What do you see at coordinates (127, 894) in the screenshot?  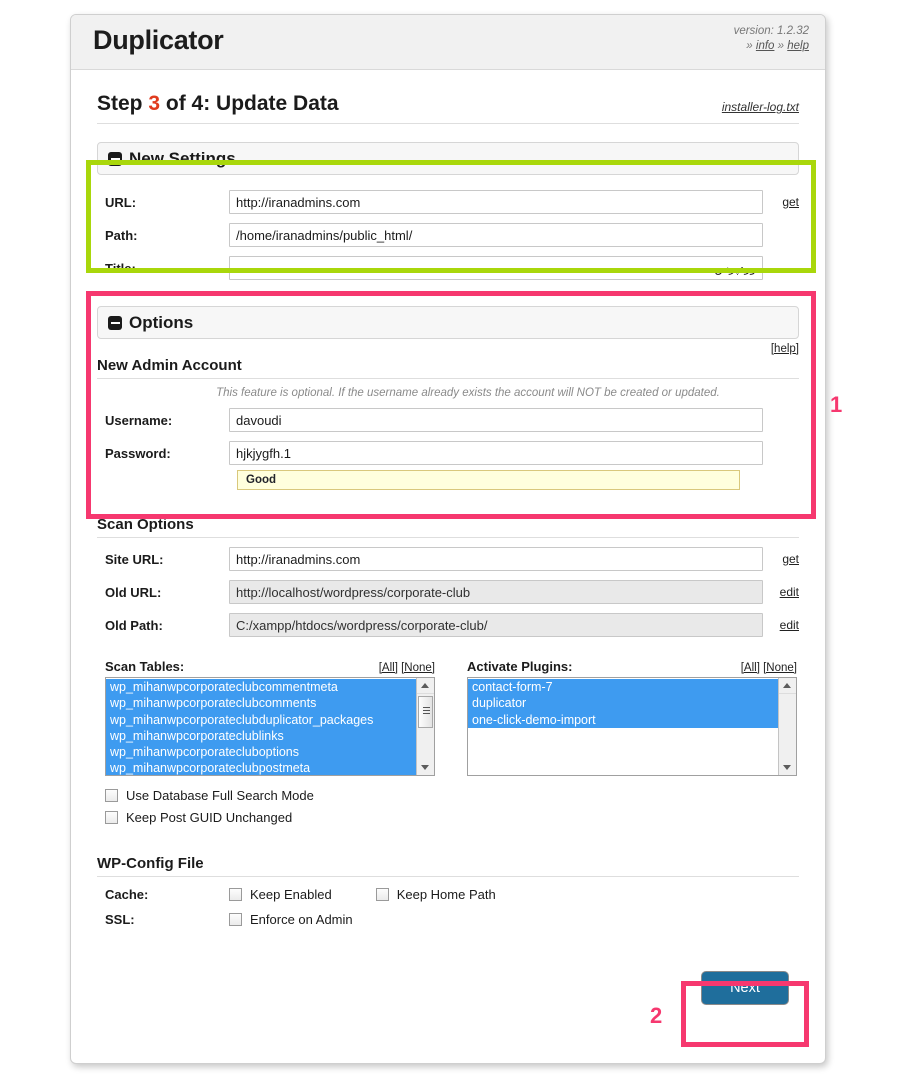 I see `cache-label: Cache:` at bounding box center [127, 894].